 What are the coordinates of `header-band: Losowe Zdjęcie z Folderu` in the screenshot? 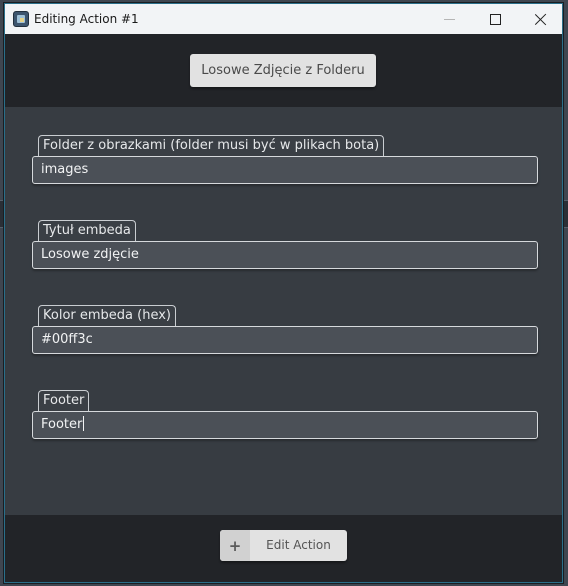 It's located at (283, 70).